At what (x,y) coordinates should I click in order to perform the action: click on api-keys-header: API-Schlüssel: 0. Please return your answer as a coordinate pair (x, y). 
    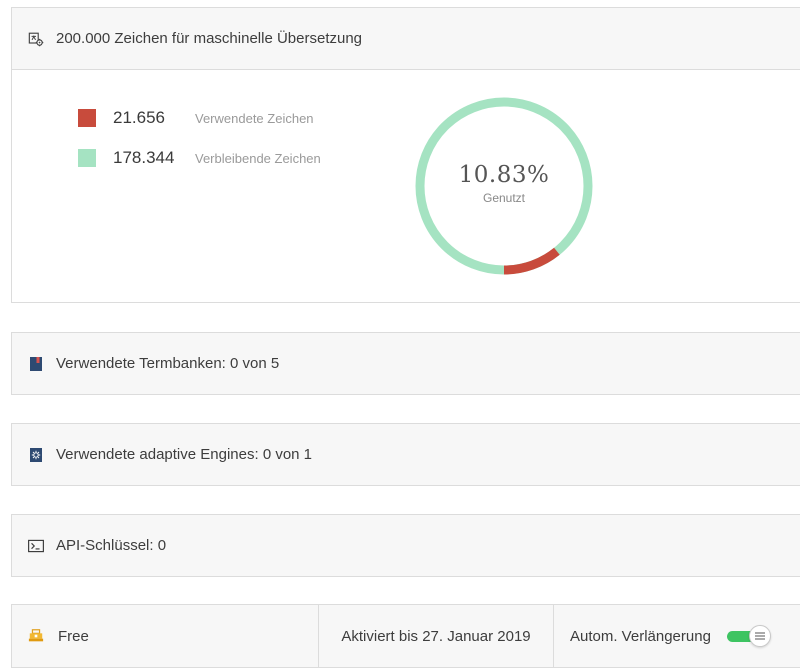
    Looking at the image, I should click on (406, 545).